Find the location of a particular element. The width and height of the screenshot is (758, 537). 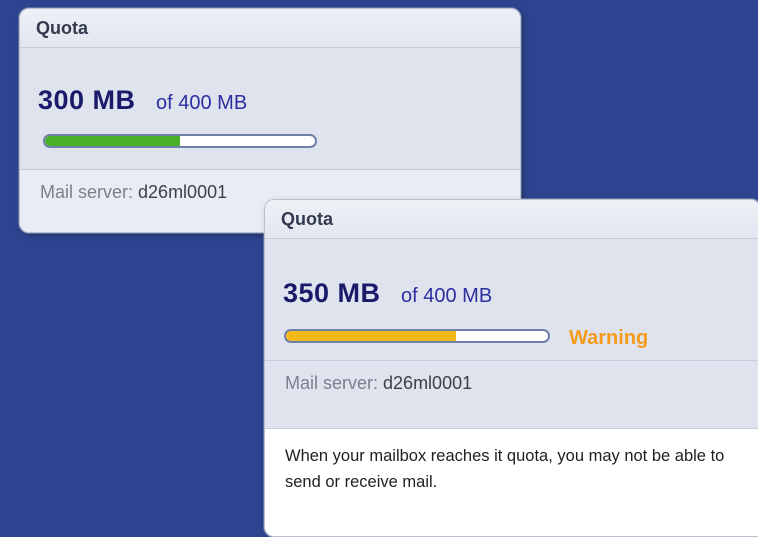

usage-summary: 300 MB of 400 MB is located at coordinates (142, 100).